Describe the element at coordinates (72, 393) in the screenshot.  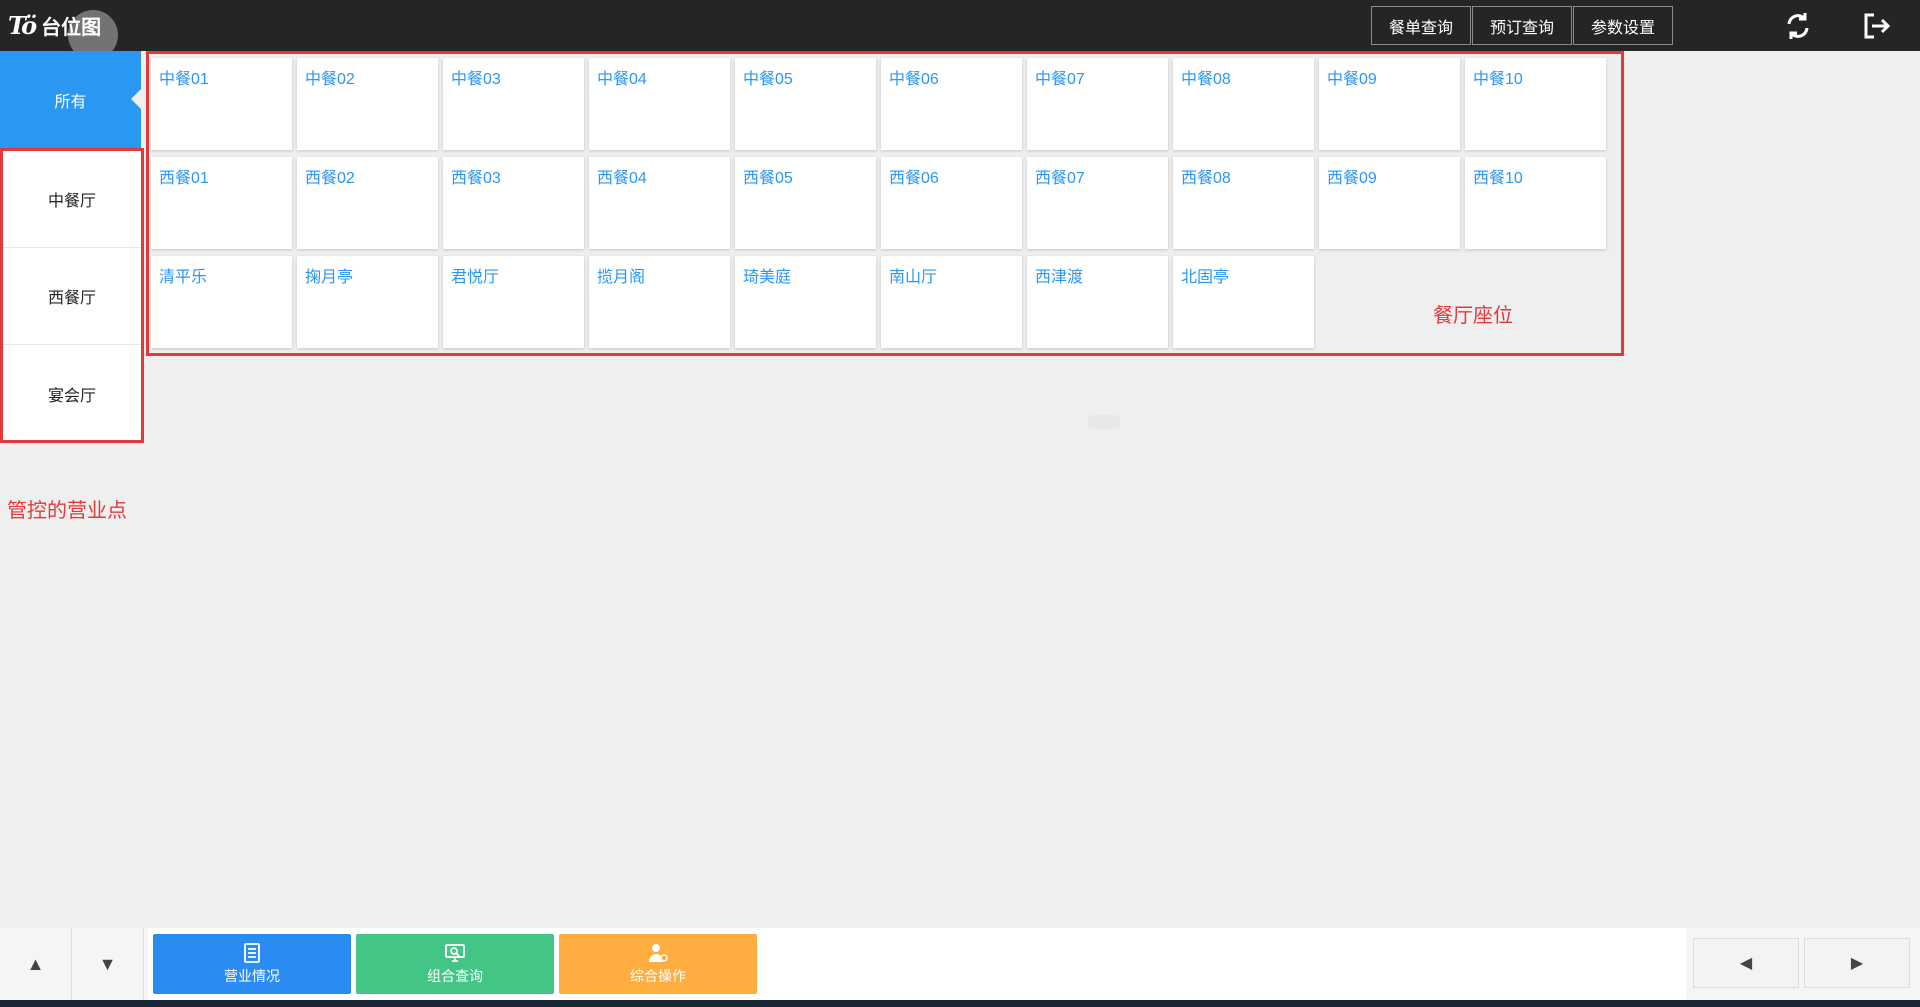
I see `sidebar-item-banquet-hall: 宴会厅` at that location.